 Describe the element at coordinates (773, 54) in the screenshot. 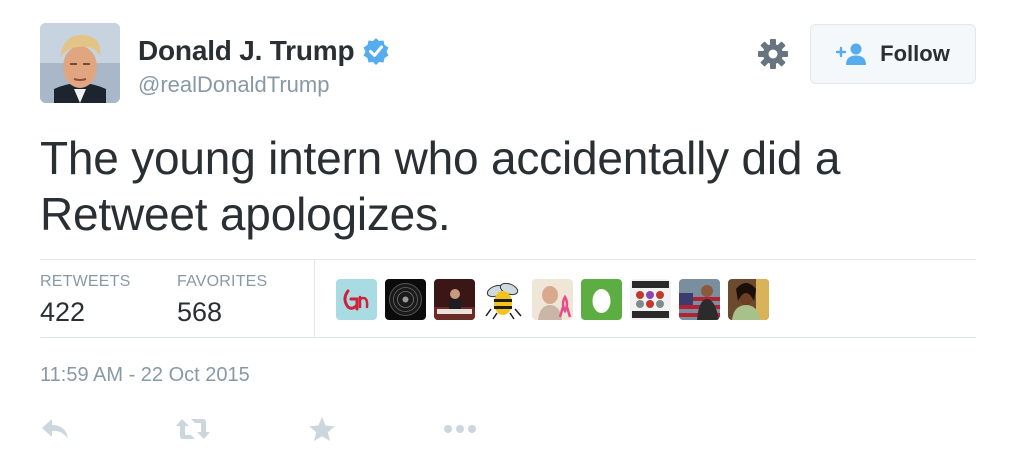

I see `gear-icon` at that location.